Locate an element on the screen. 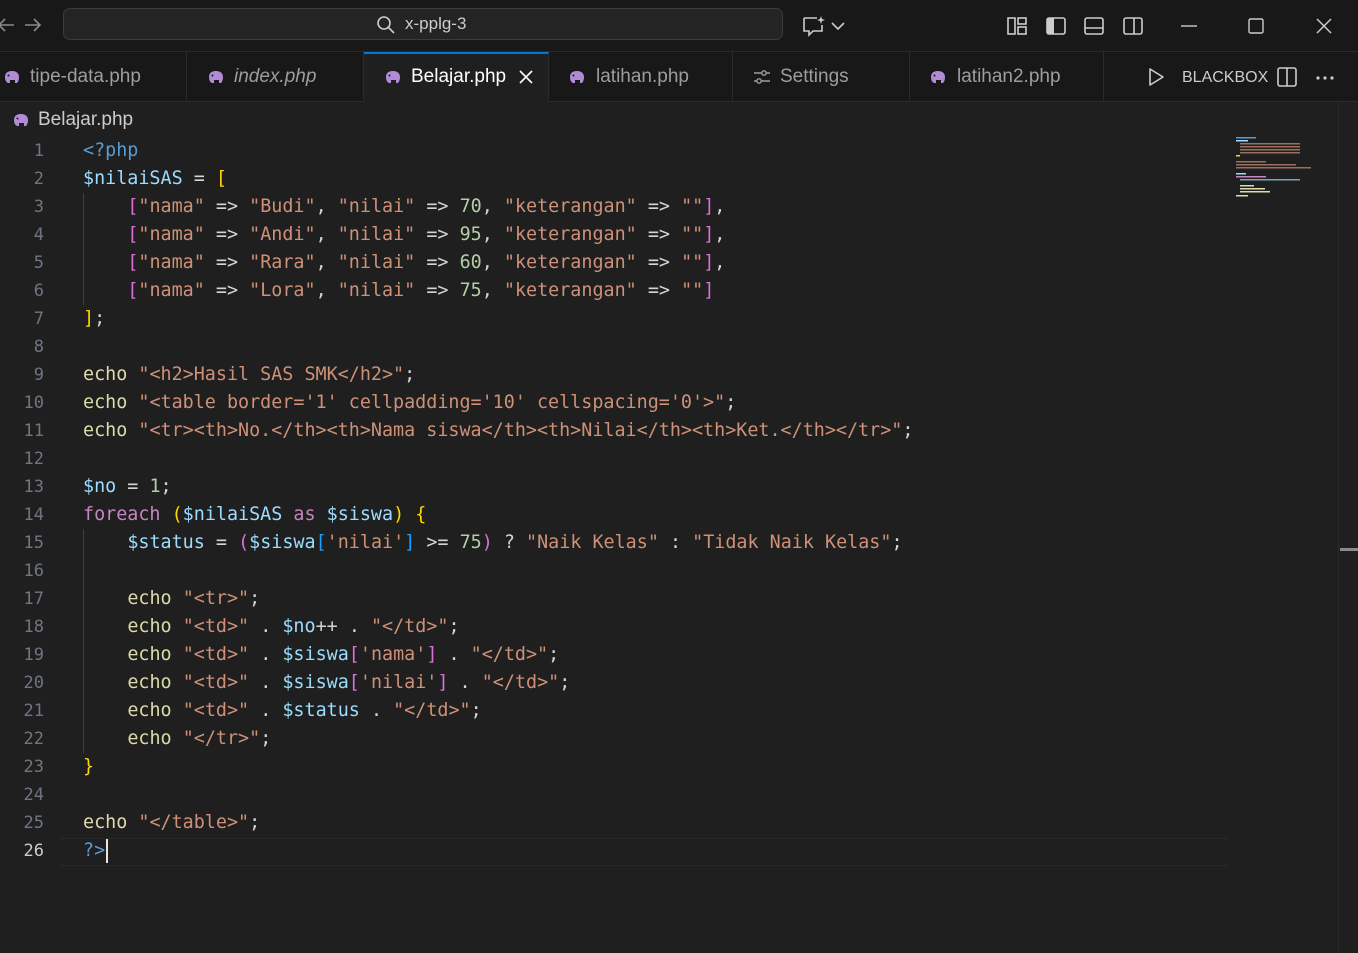 This screenshot has width=1358, height=953. minimap is located at coordinates (1276, 167).